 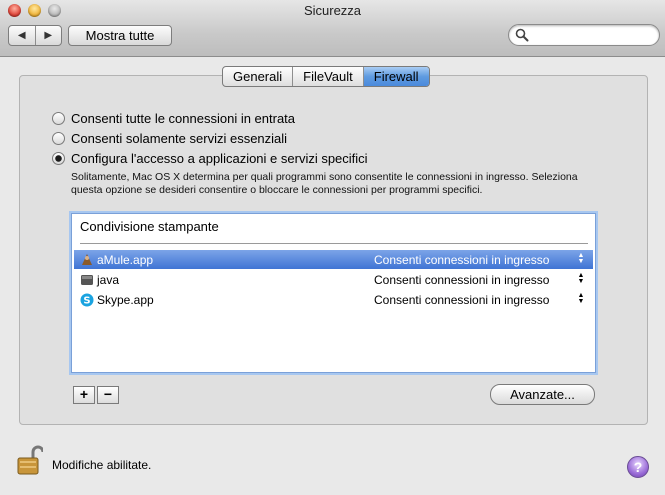 I want to click on toolbar: Sicurezza ◀ ▶ Mostra tutte, so click(x=332, y=28).